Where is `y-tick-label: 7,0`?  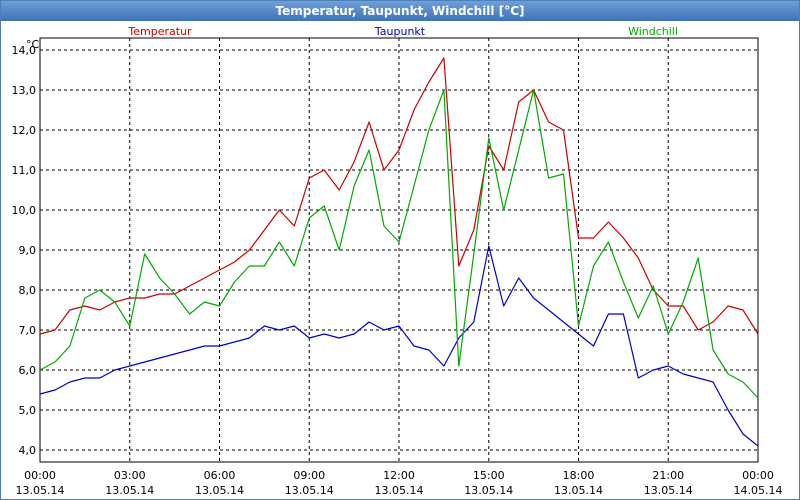 y-tick-label: 7,0 is located at coordinates (28, 330).